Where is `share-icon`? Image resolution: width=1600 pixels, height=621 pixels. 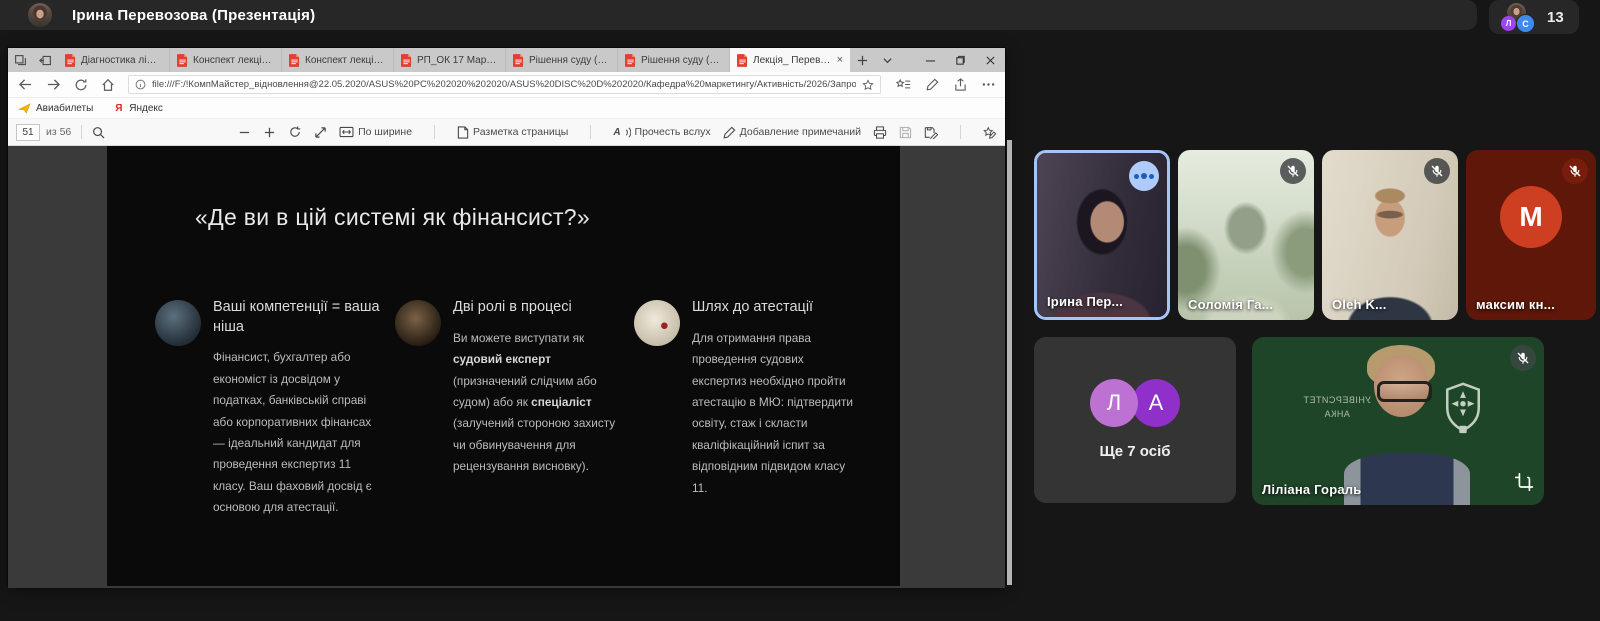 share-icon is located at coordinates (960, 84).